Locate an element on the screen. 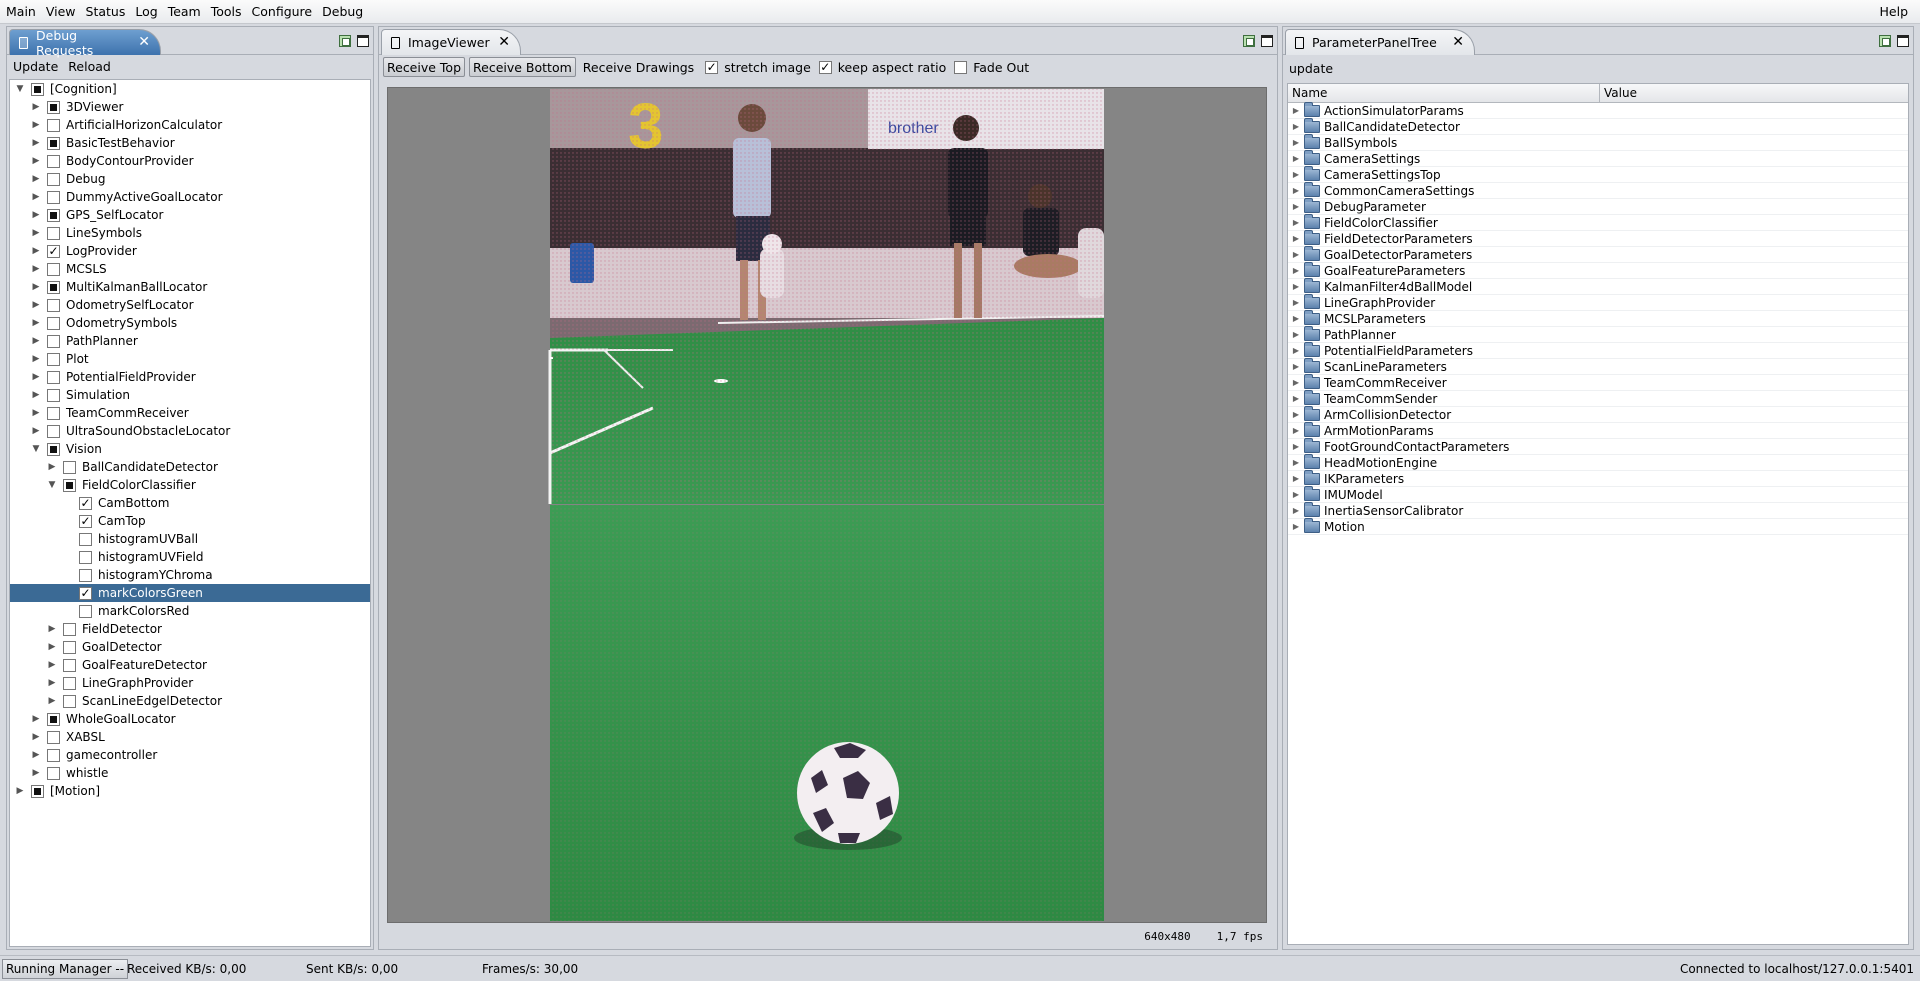 This screenshot has height=981, width=1920. parameter-row: ▶ DebugParameter is located at coordinates (1598, 206).